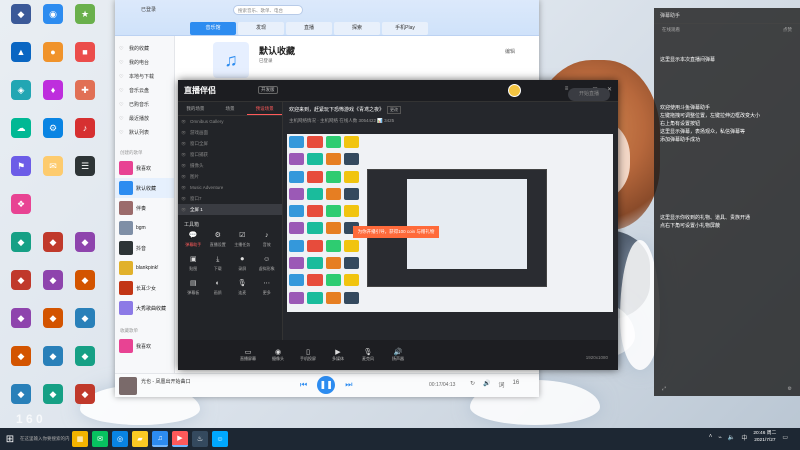 This screenshot has height=450, width=800. I want to click on scene-item: 全屏 1, so click(230, 209).